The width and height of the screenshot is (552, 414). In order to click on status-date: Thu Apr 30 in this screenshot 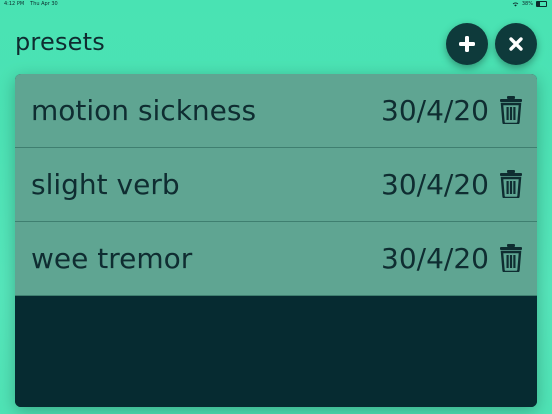, I will do `click(44, 4)`.